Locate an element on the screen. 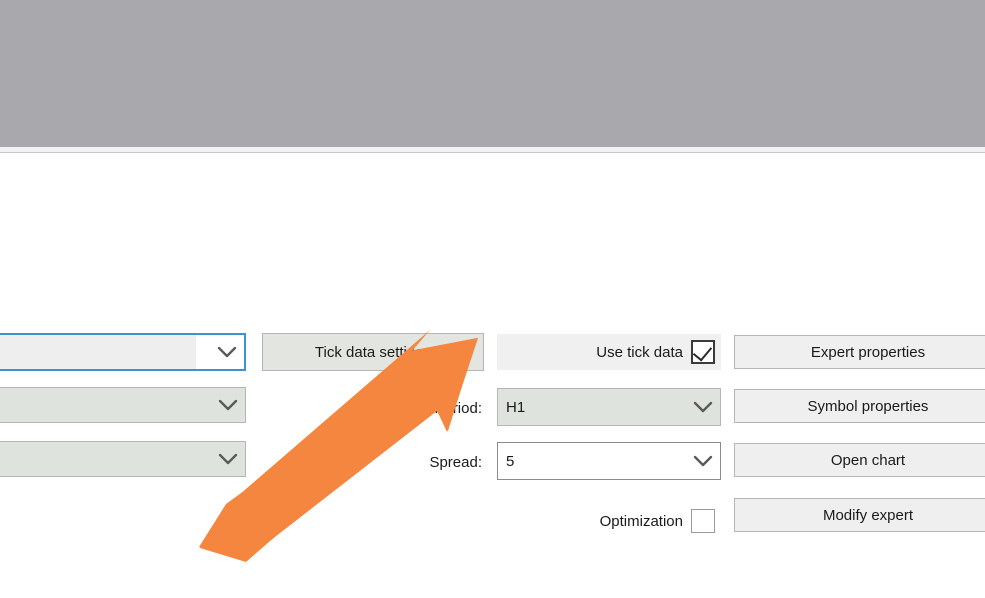  model-combobox is located at coordinates (123, 405).